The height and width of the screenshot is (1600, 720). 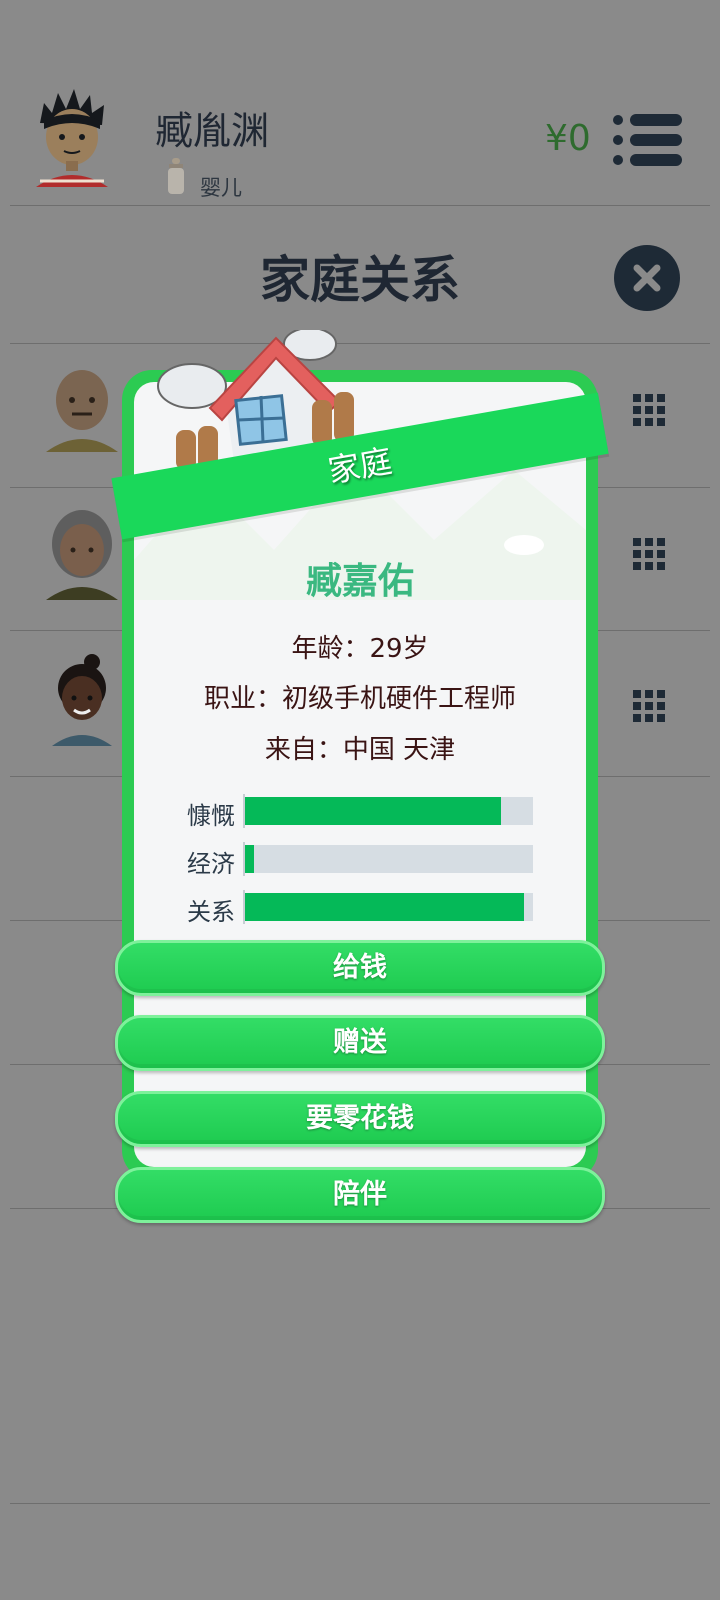 I want to click on stat-label-economy: 经济, so click(x=211, y=864).